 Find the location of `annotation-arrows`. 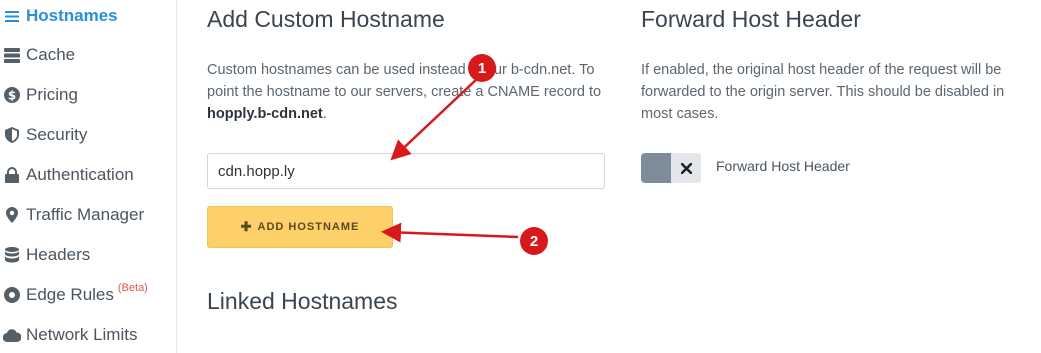

annotation-arrows is located at coordinates (450, 160).